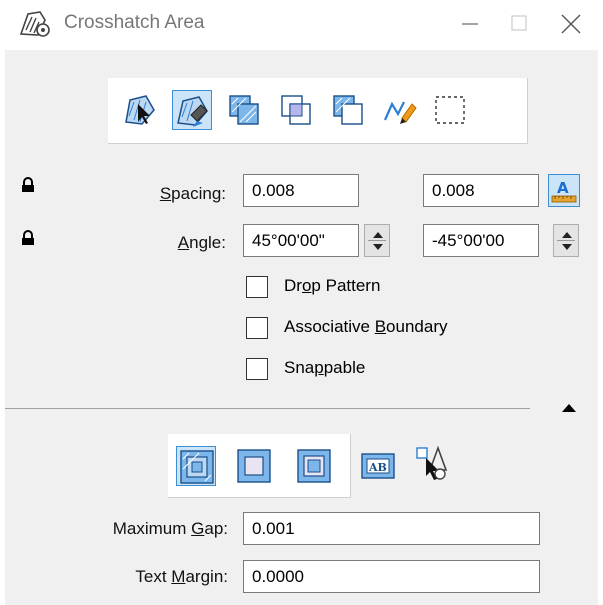  Describe the element at coordinates (181, 576) in the screenshot. I see `text-margin-label: Text Margin:` at that location.